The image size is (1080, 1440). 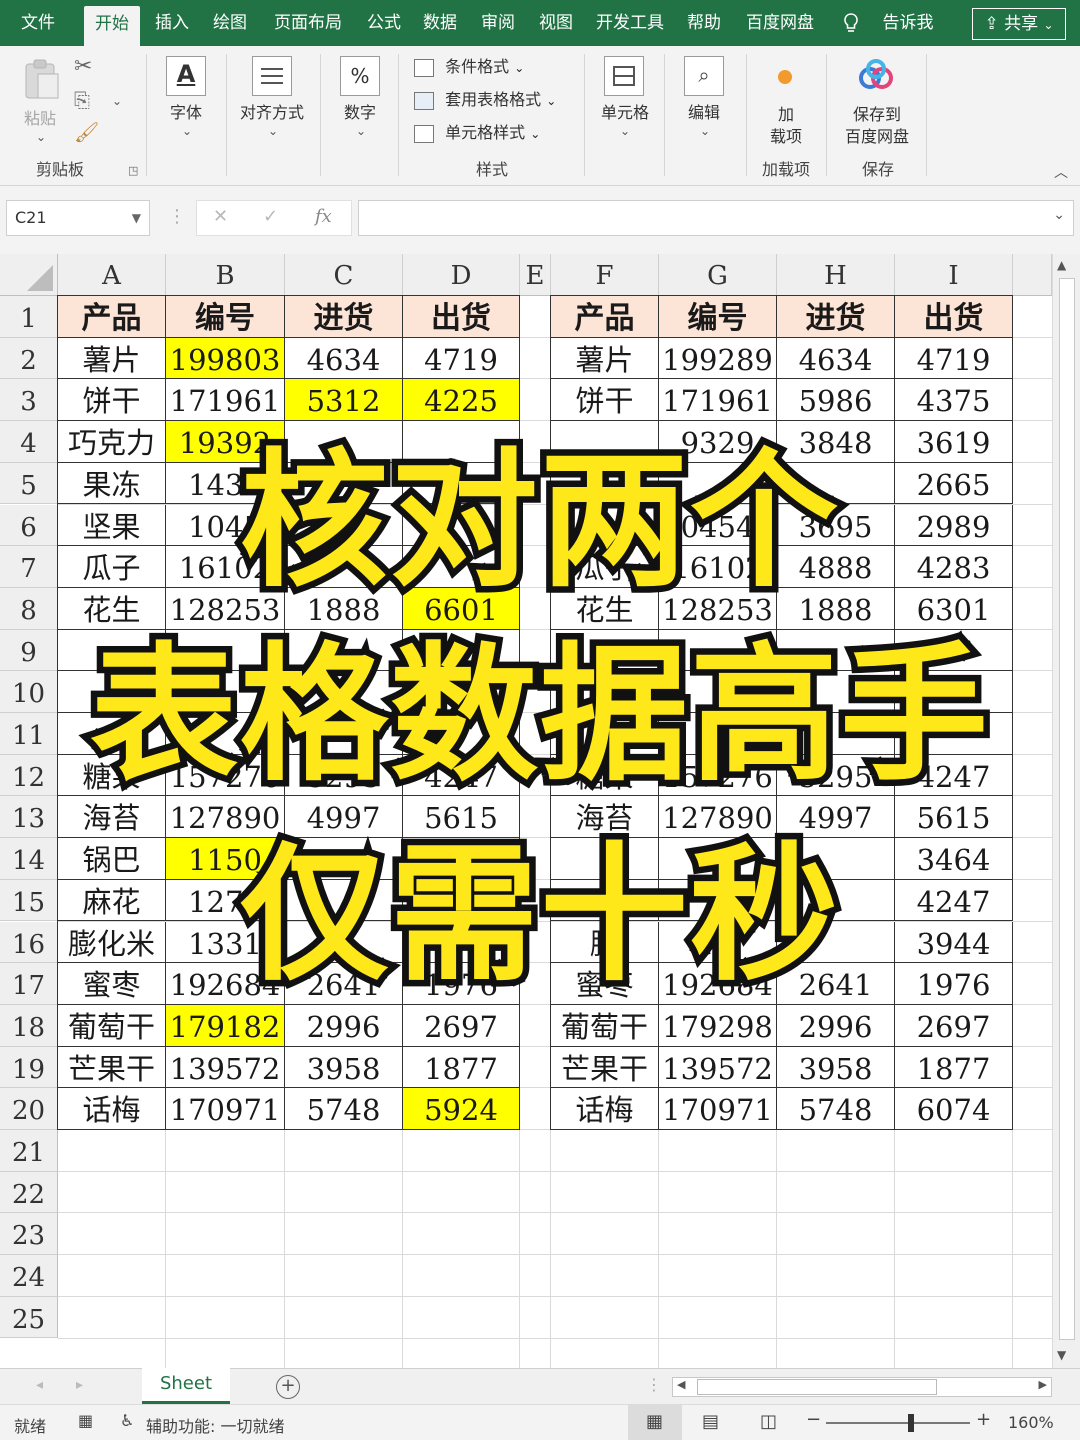 What do you see at coordinates (344, 358) in the screenshot?
I see `left-table-cell: 4634` at bounding box center [344, 358].